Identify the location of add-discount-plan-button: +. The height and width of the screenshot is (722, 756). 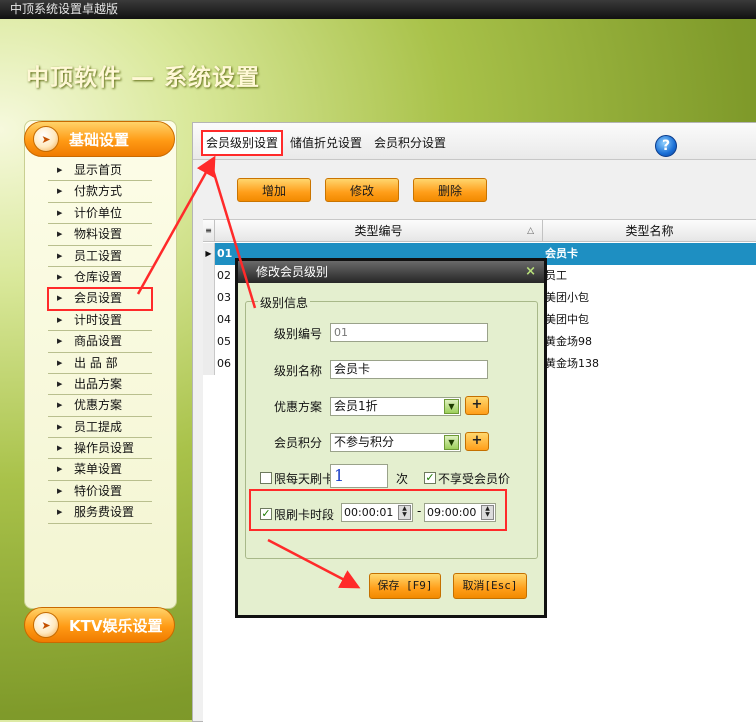
(477, 405).